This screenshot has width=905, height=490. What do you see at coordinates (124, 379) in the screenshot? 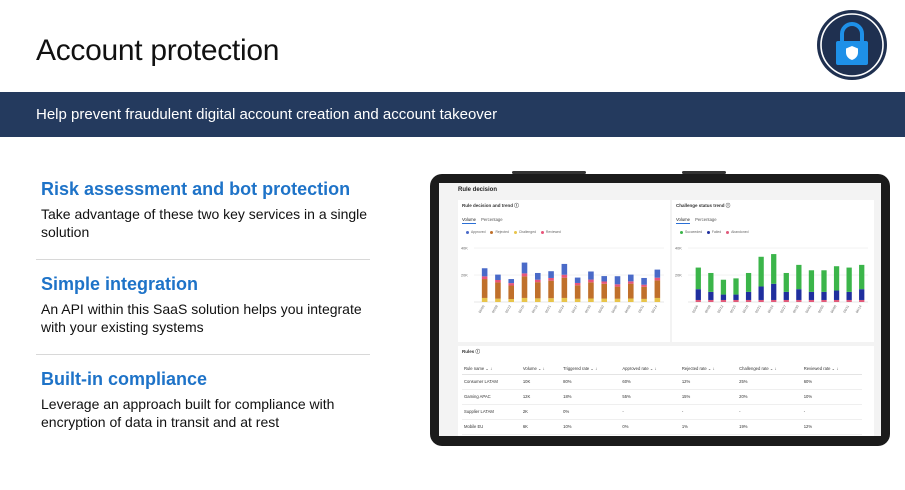
I see `feature-title: Built-in compliance` at bounding box center [124, 379].